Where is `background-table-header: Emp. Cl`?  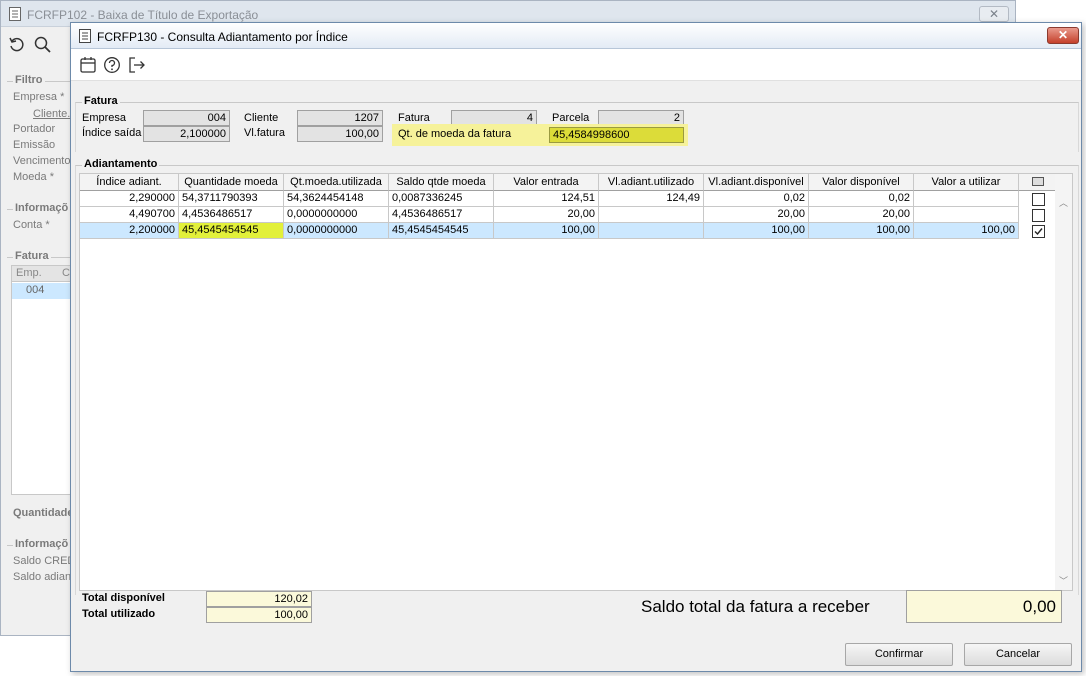
background-table-header: Emp. Cl is located at coordinates (42, 274).